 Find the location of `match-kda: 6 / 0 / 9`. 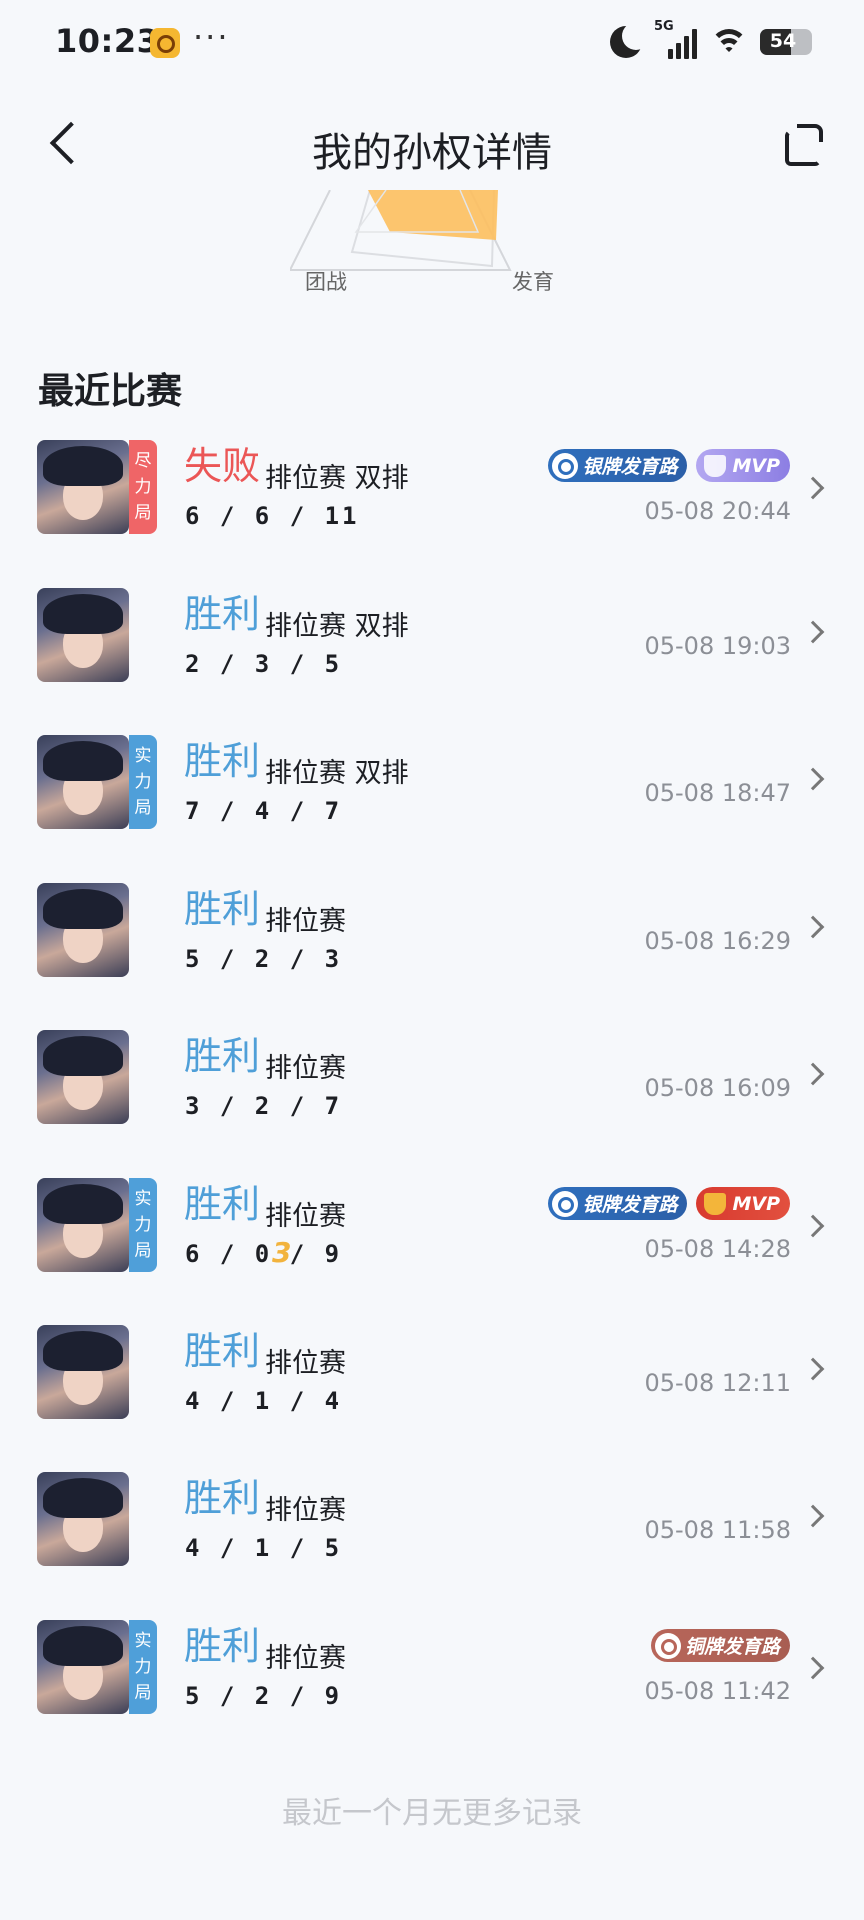

match-kda: 6 / 0 / 9 is located at coordinates (264, 1254).